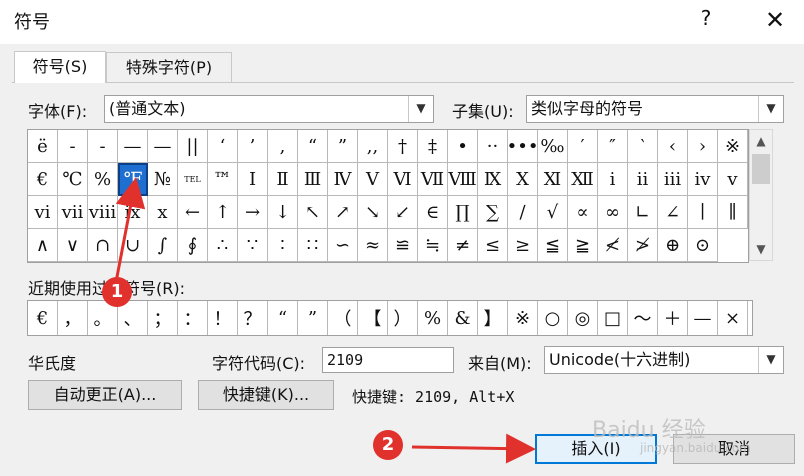 The image size is (804, 476). I want to click on symbol-cell: ™, so click(223, 179).